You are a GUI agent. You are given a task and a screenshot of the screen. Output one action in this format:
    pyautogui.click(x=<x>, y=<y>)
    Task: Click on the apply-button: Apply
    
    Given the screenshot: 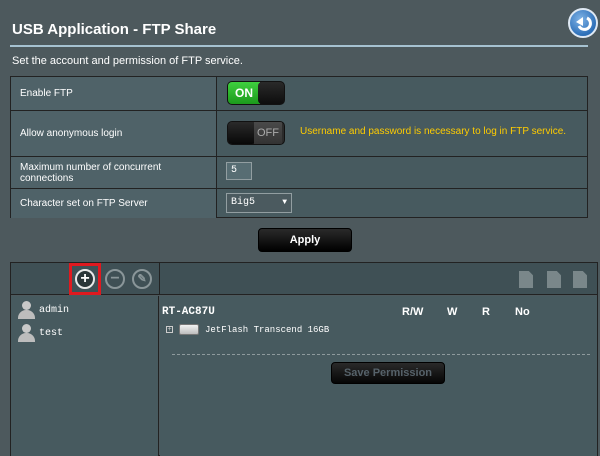 What is the action you would take?
    pyautogui.click(x=305, y=240)
    